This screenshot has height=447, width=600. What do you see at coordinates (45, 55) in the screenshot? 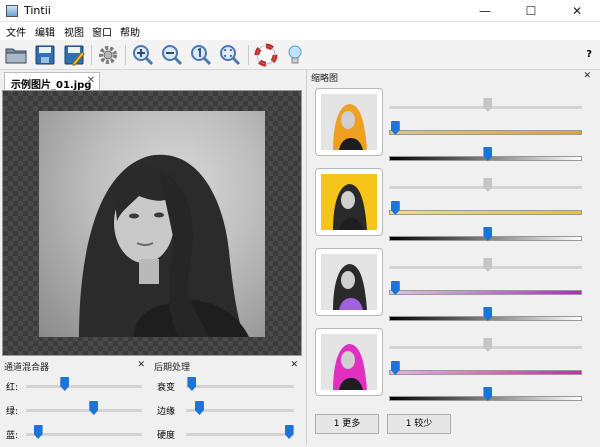
I see `save-icon` at bounding box center [45, 55].